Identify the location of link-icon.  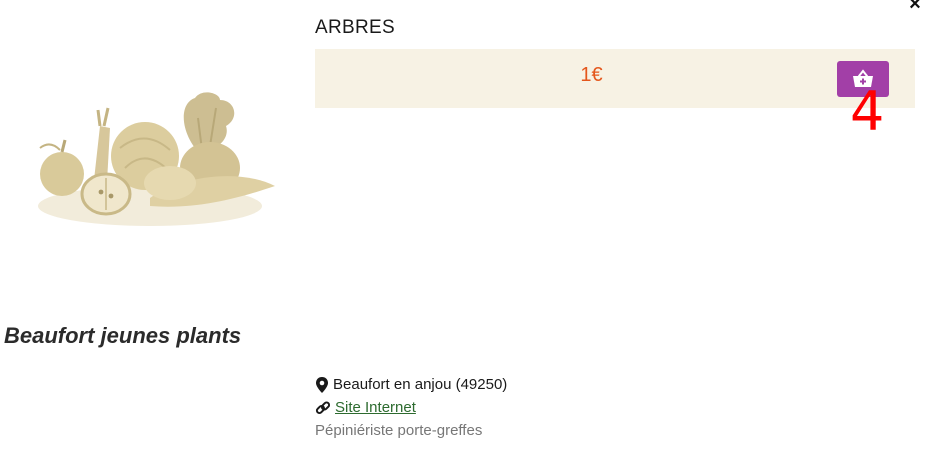
(323, 407).